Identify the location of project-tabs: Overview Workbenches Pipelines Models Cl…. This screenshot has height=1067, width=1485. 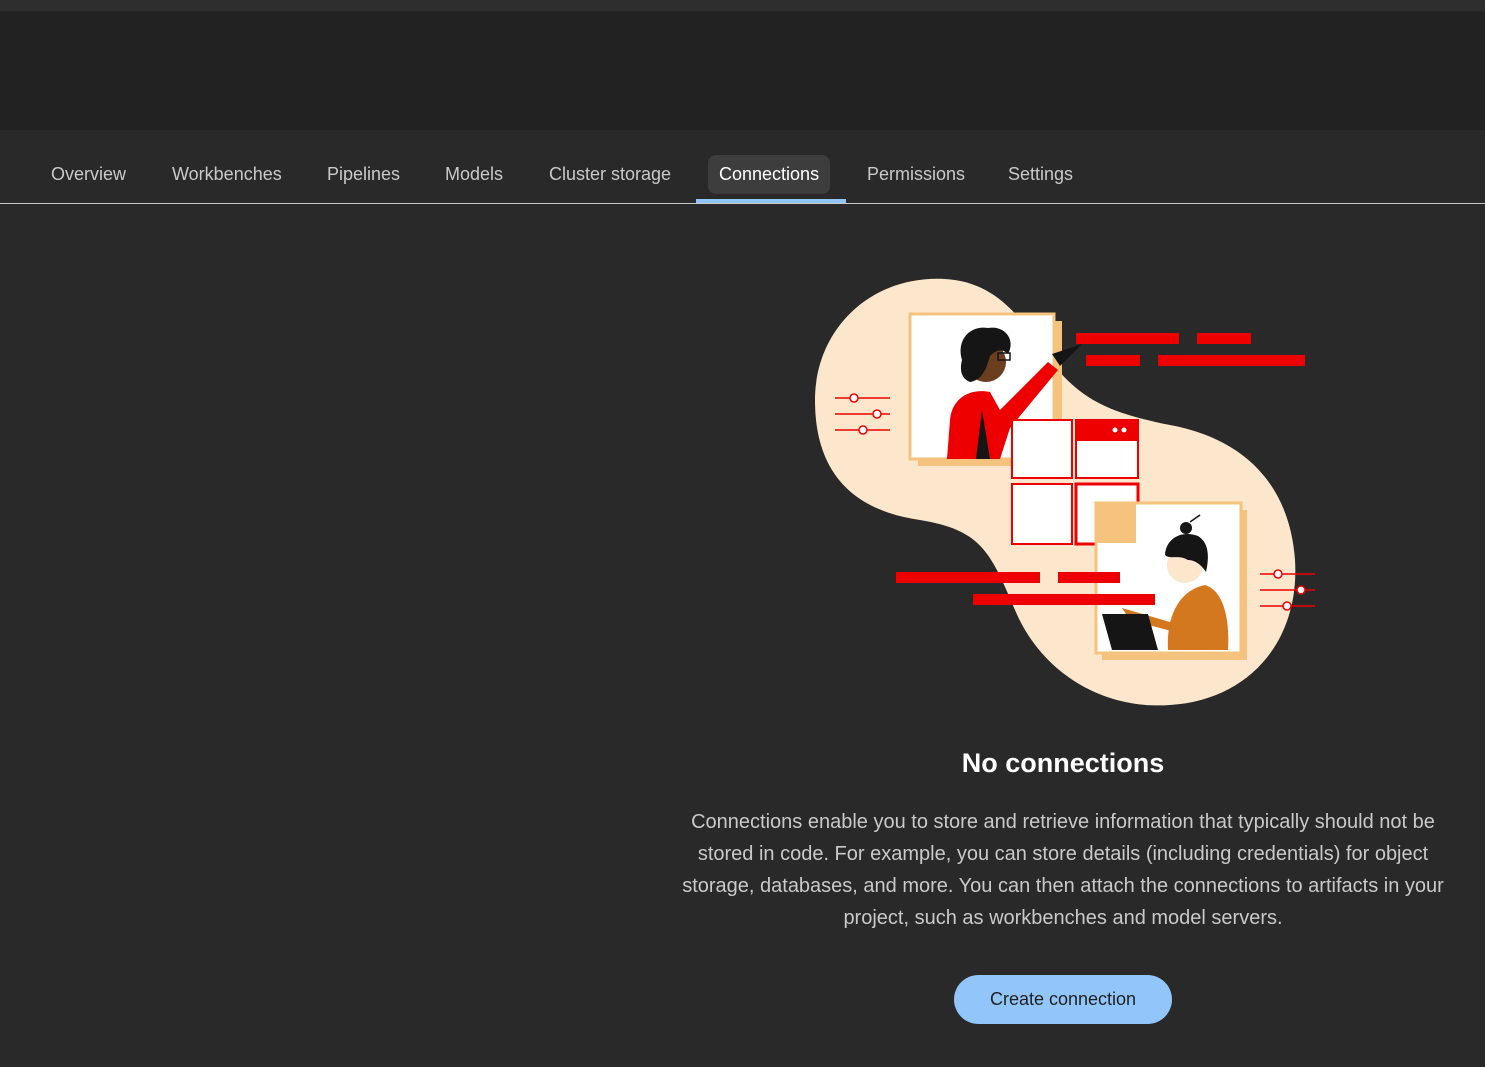
(742, 167).